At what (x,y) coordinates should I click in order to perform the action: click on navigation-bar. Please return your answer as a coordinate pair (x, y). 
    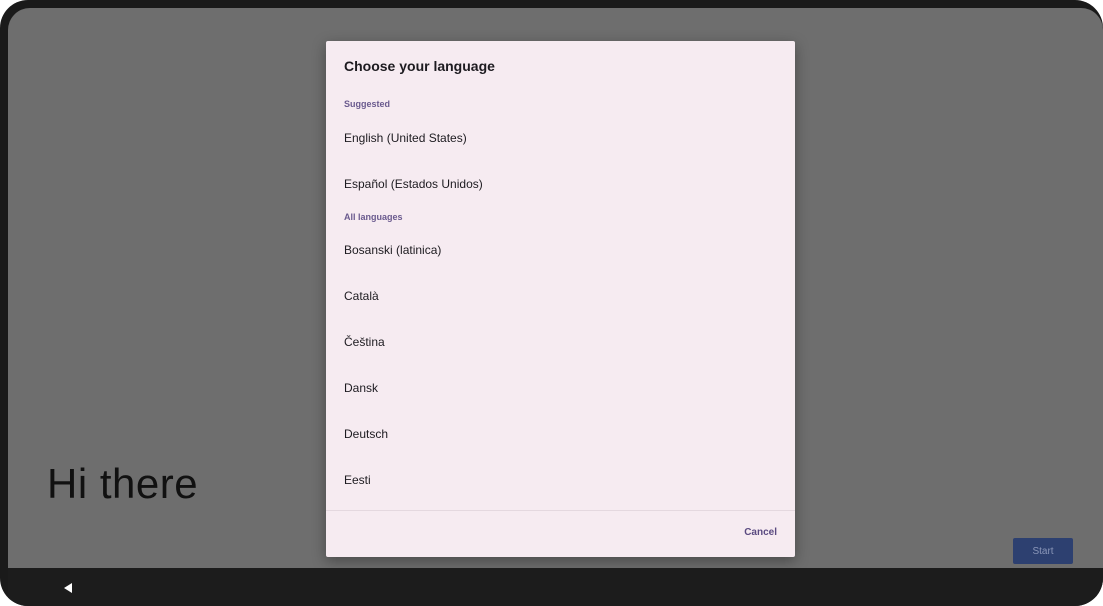
    Looking at the image, I should click on (555, 587).